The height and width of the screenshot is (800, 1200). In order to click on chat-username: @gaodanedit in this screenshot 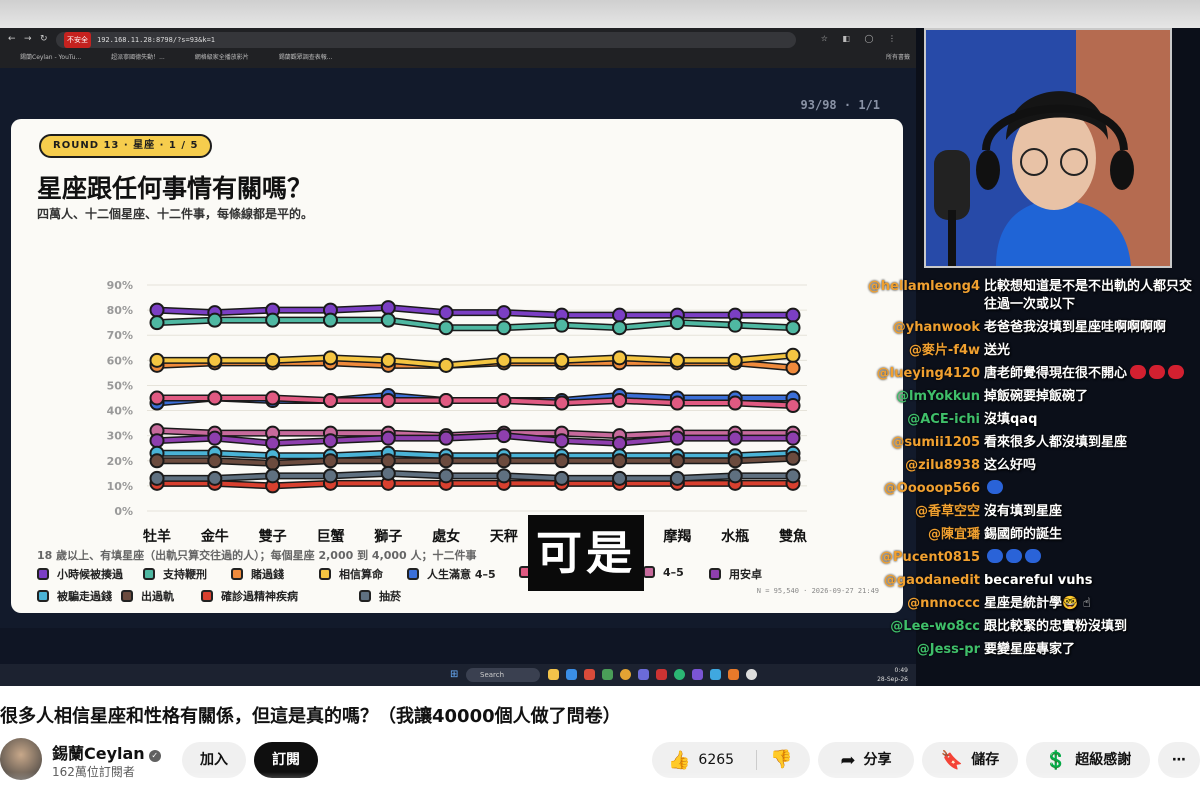, I will do `click(916, 581)`.